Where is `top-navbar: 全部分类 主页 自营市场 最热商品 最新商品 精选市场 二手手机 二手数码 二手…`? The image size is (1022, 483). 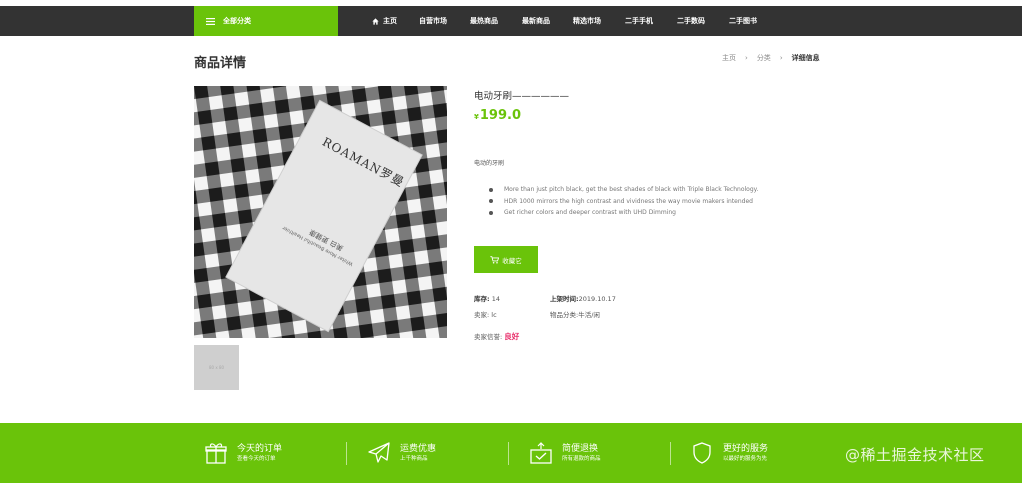
top-navbar: 全部分类 主页 自营市场 最热商品 最新商品 精选市场 二手手机 二手数码 二手… is located at coordinates (511, 21).